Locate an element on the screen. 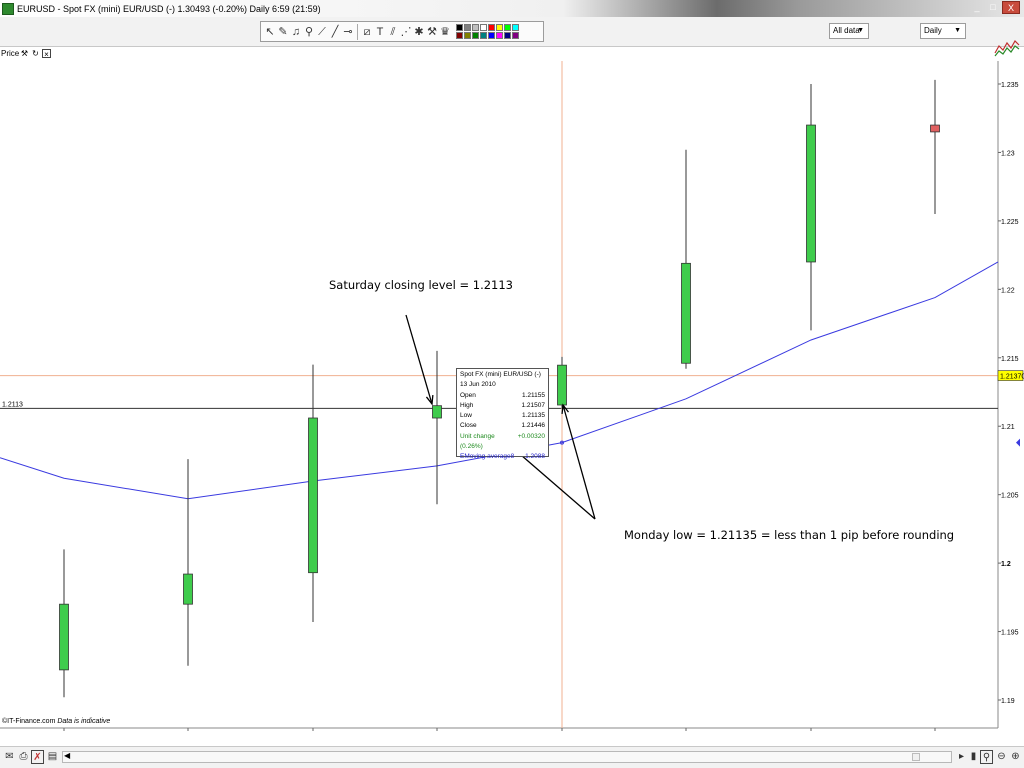 The image size is (1024, 768). tooltip-label: Low is located at coordinates (466, 416).